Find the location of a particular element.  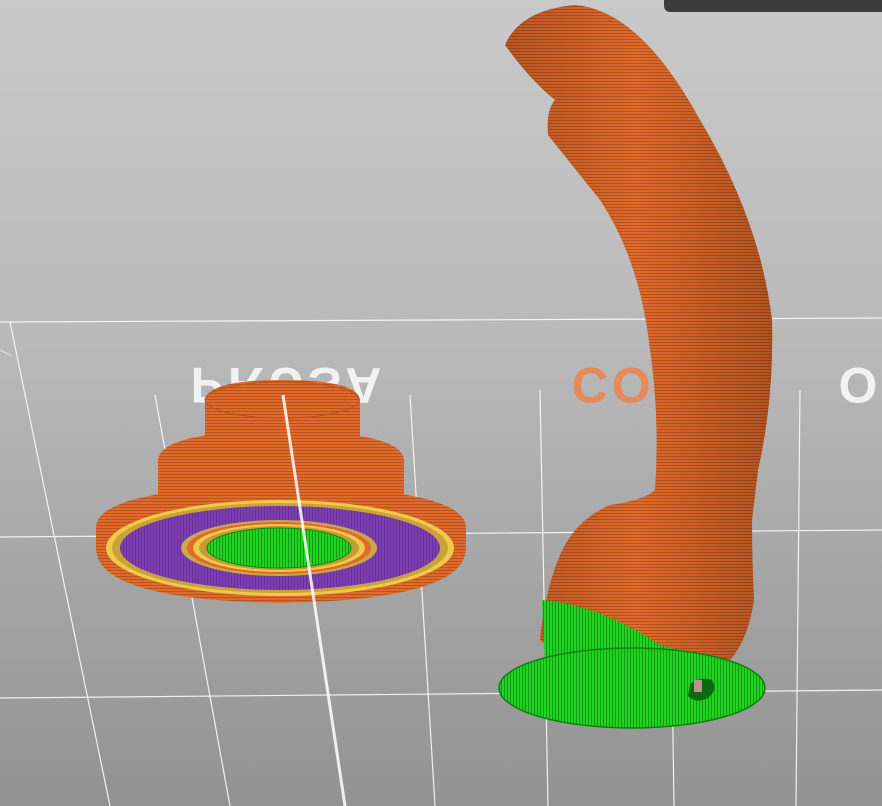

bed-logo-trailing: O is located at coordinates (858, 385).